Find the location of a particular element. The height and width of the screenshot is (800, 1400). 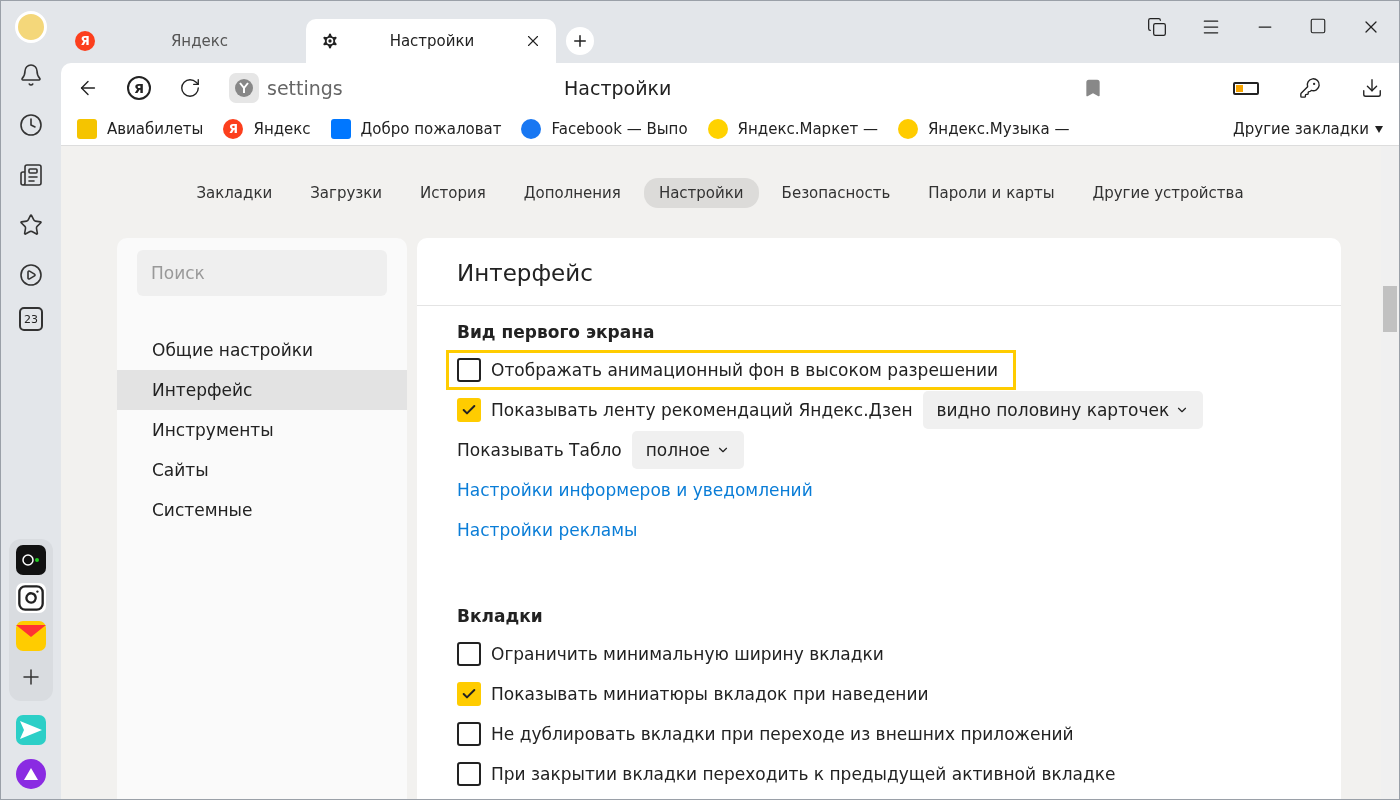

nav-tab: Пароли и карты is located at coordinates (991, 193).